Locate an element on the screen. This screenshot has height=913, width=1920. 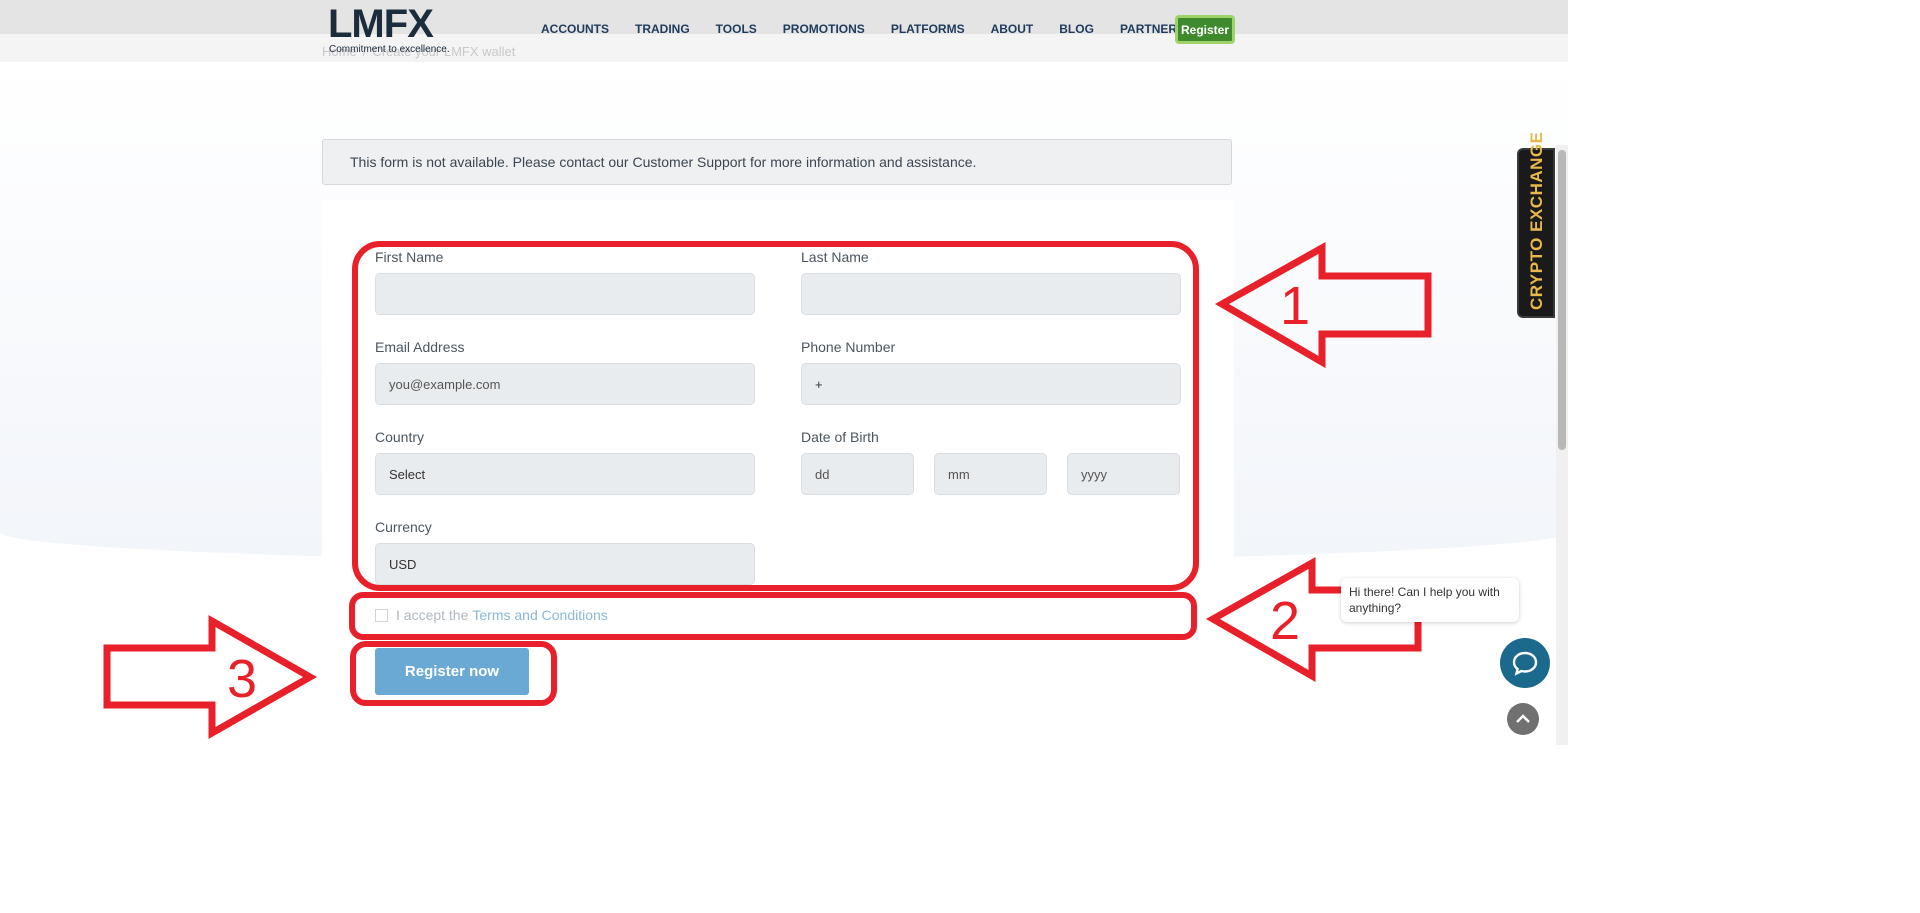
crypto-exchange-label: CRYPTO EXCHANGE is located at coordinates (1536, 220).